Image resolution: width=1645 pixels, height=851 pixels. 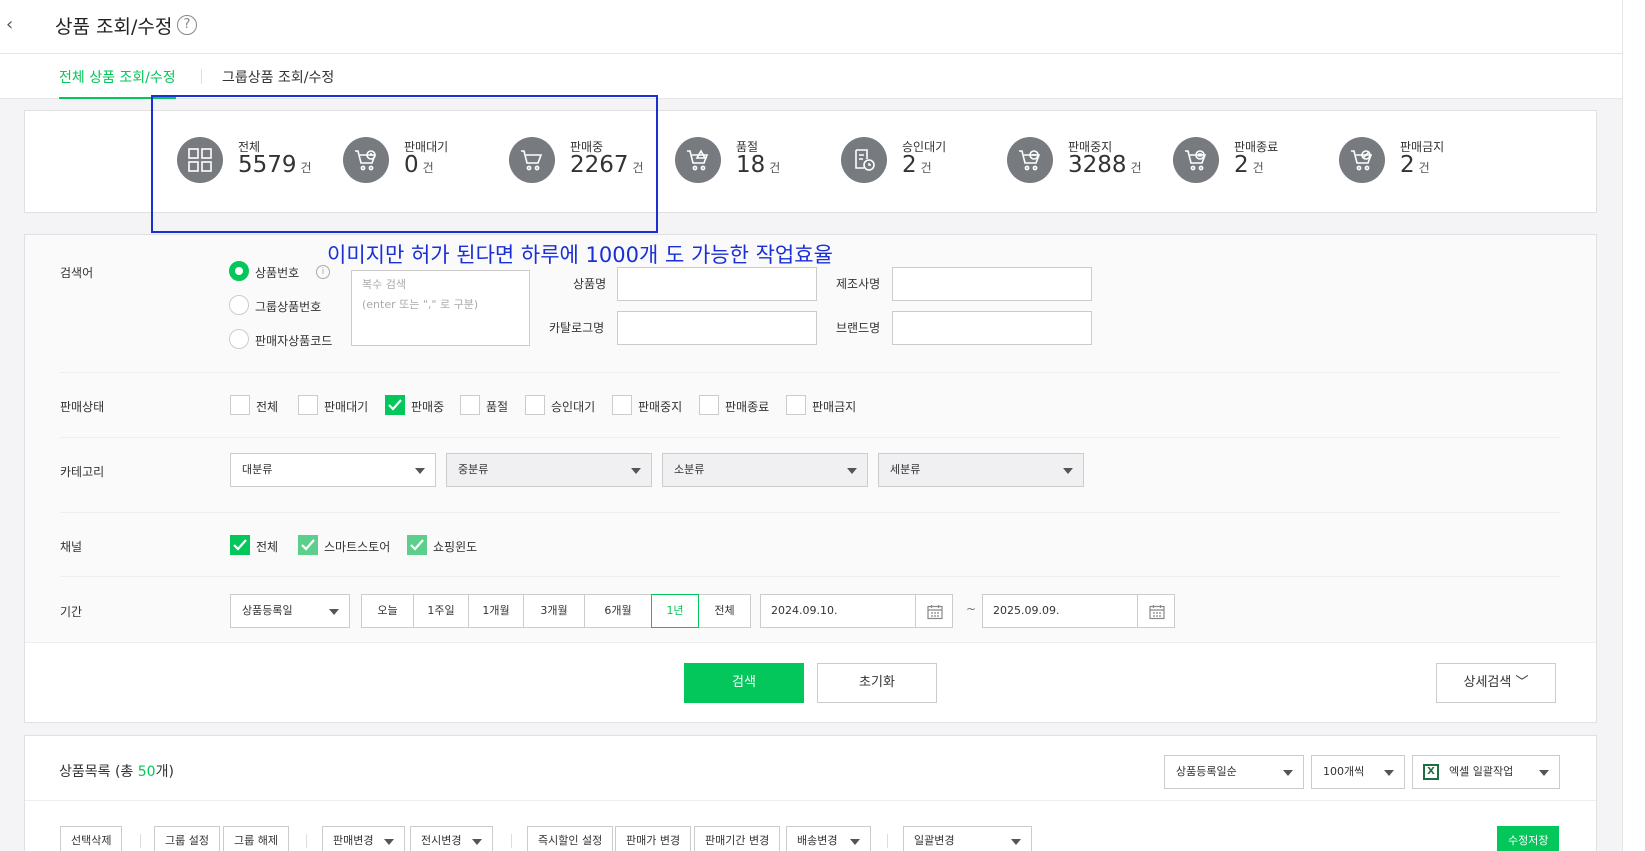 I want to click on checkbox-label: 판매중, so click(x=428, y=407).